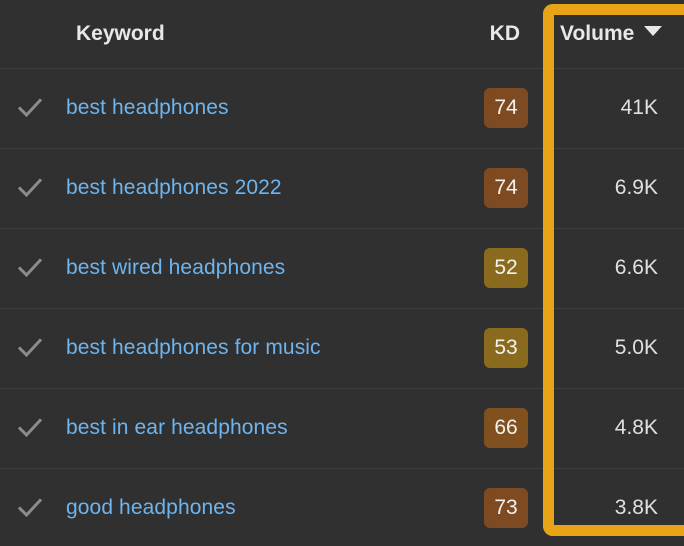 This screenshot has width=684, height=546. Describe the element at coordinates (614, 108) in the screenshot. I see `volume-value: 41K` at that location.